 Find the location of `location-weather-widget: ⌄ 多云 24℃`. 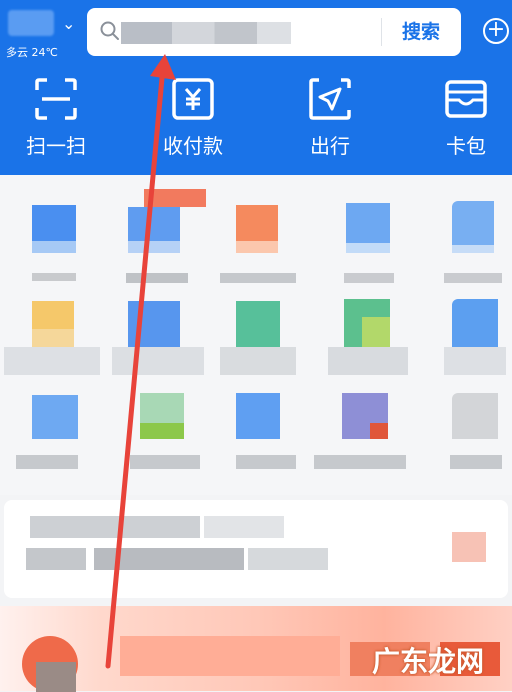

location-weather-widget: ⌄ 多云 24℃ is located at coordinates (43, 32).